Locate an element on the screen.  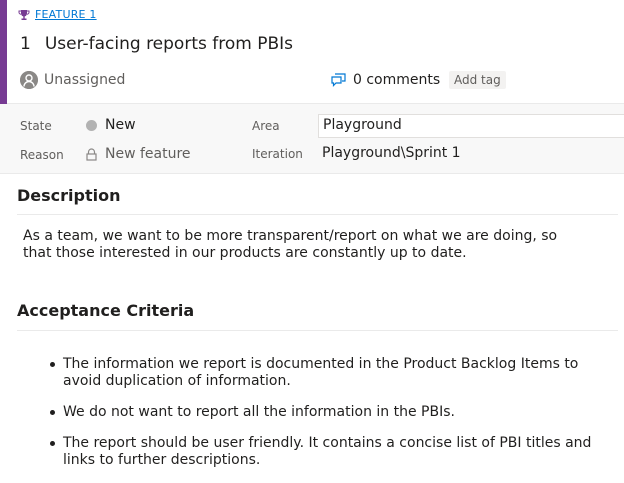
area-field: Playground is located at coordinates (471, 126).